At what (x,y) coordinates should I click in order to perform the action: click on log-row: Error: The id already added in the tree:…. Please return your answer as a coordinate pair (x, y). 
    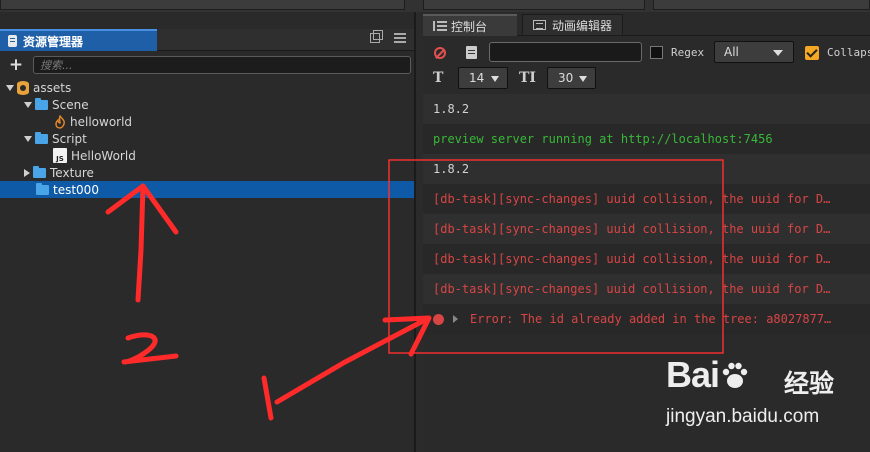
    Looking at the image, I should click on (646, 319).